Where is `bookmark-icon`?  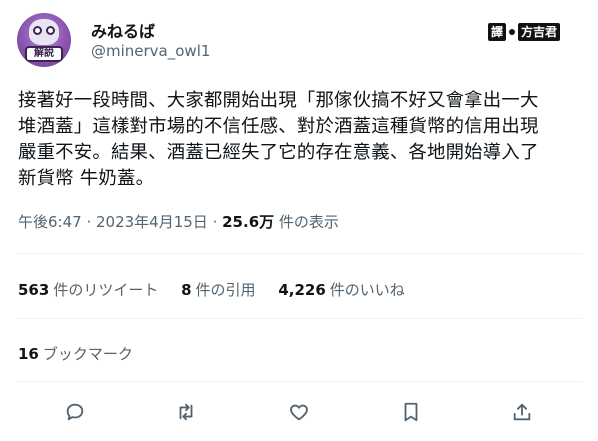
bookmark-icon is located at coordinates (411, 412).